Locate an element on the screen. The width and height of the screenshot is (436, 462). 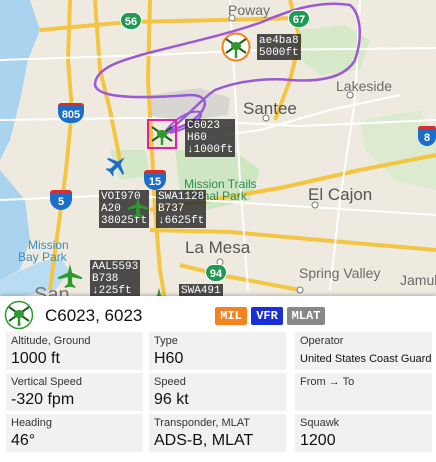
aircraft-title: C6023, 6023 is located at coordinates (94, 315).